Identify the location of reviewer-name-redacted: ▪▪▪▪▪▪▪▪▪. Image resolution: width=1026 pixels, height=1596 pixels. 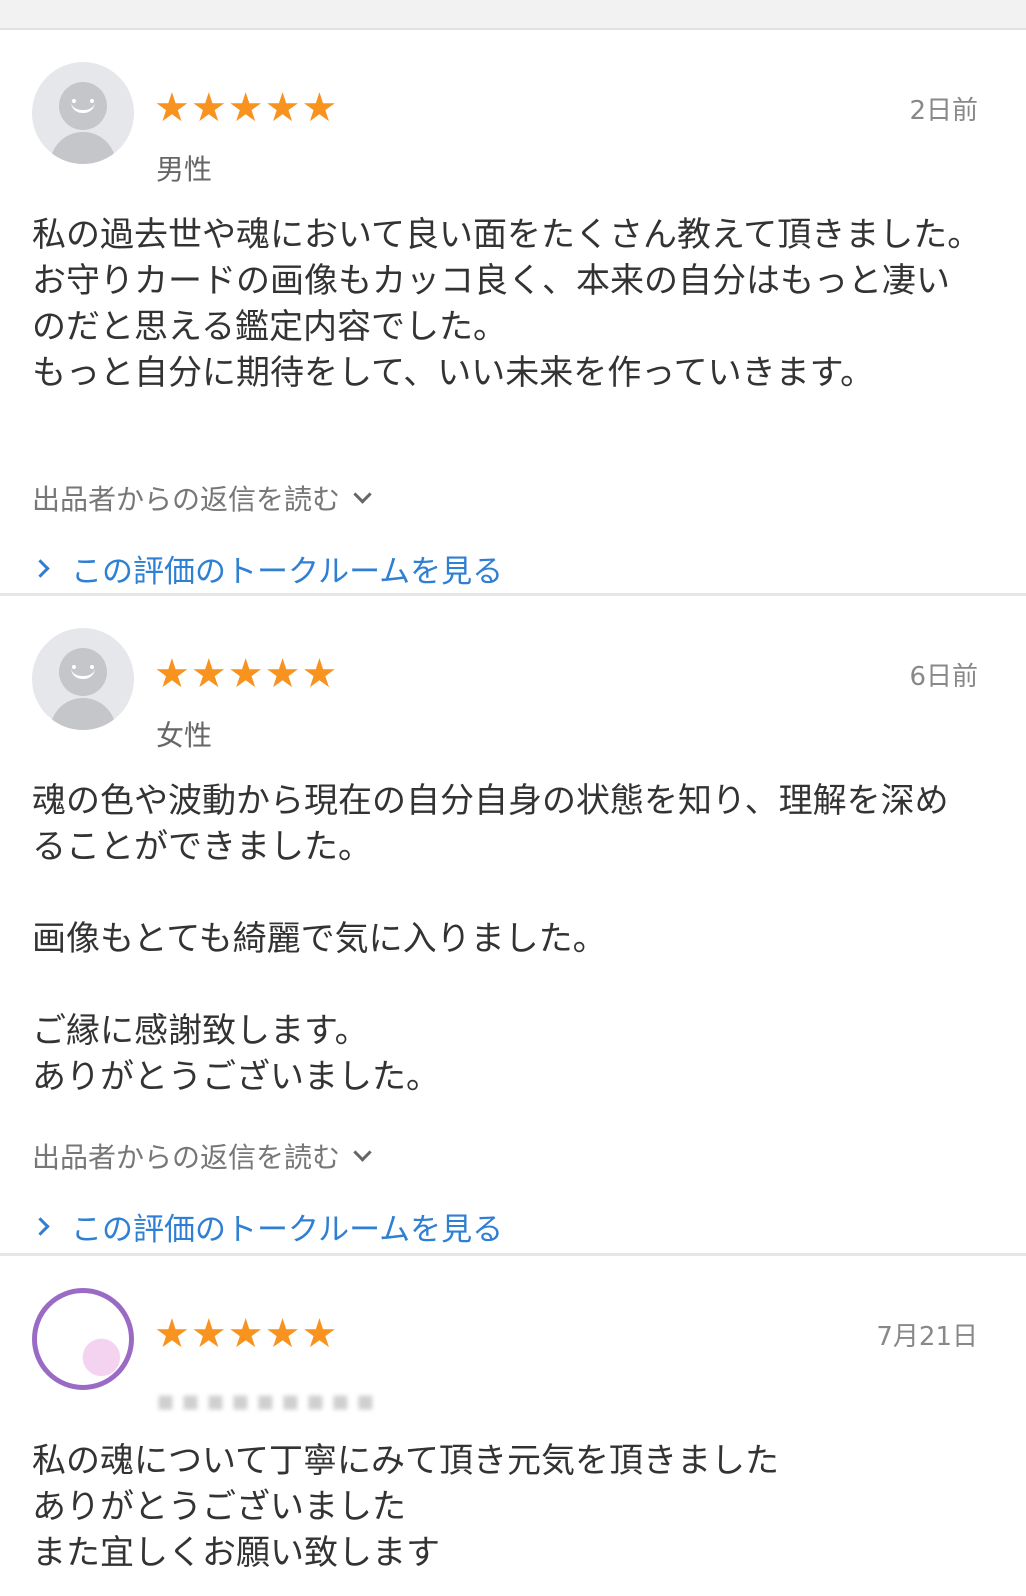
(268, 1400).